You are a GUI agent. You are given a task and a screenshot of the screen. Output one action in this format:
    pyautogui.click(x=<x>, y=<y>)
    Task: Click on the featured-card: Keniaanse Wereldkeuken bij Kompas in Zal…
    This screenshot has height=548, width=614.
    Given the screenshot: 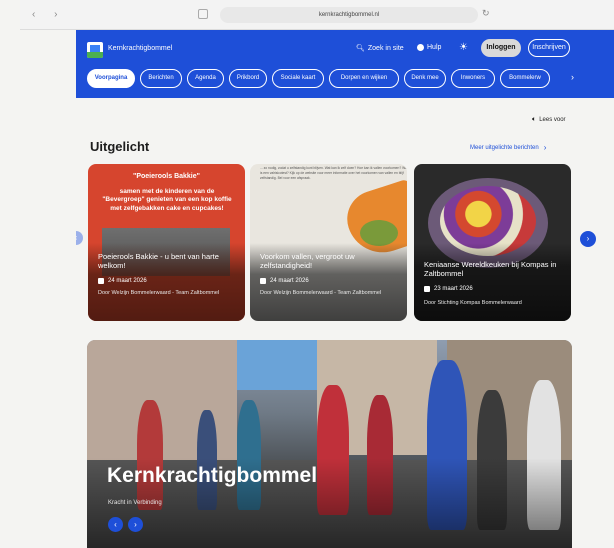 What is the action you would take?
    pyautogui.click(x=492, y=242)
    